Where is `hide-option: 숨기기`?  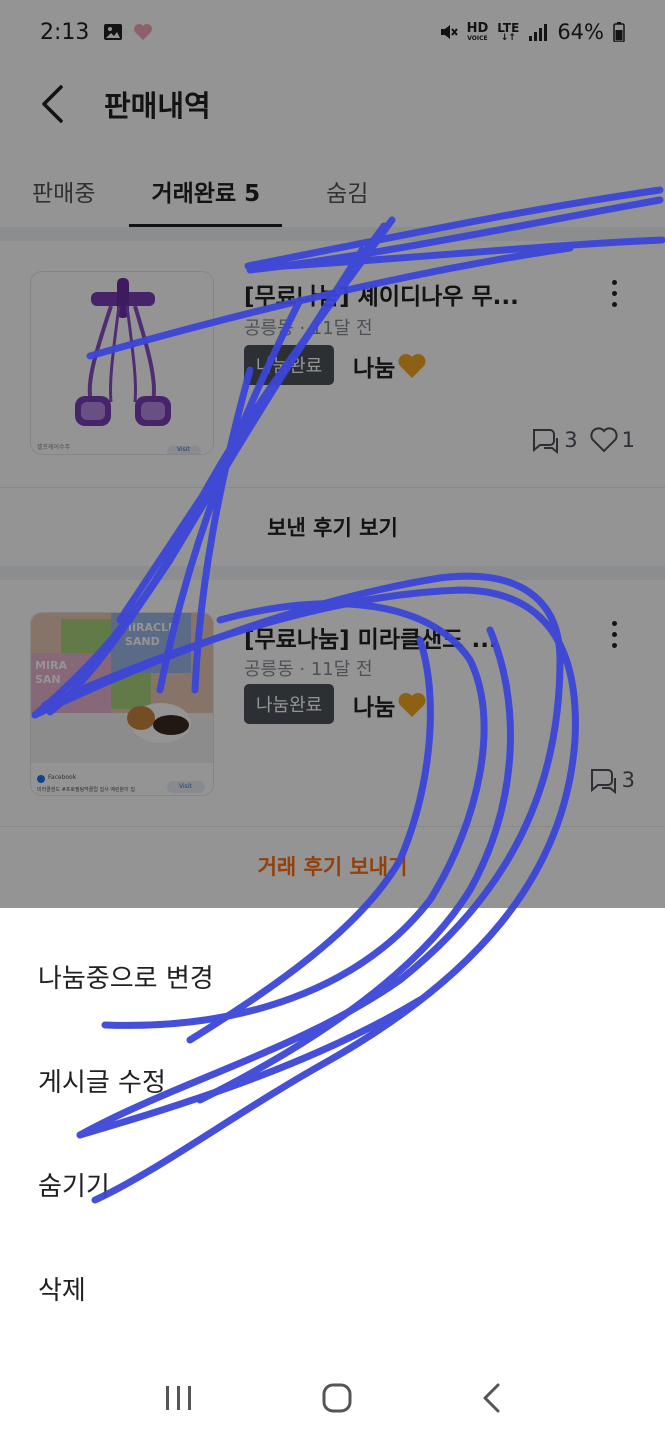
hide-option: 숨기기 is located at coordinates (332, 1184).